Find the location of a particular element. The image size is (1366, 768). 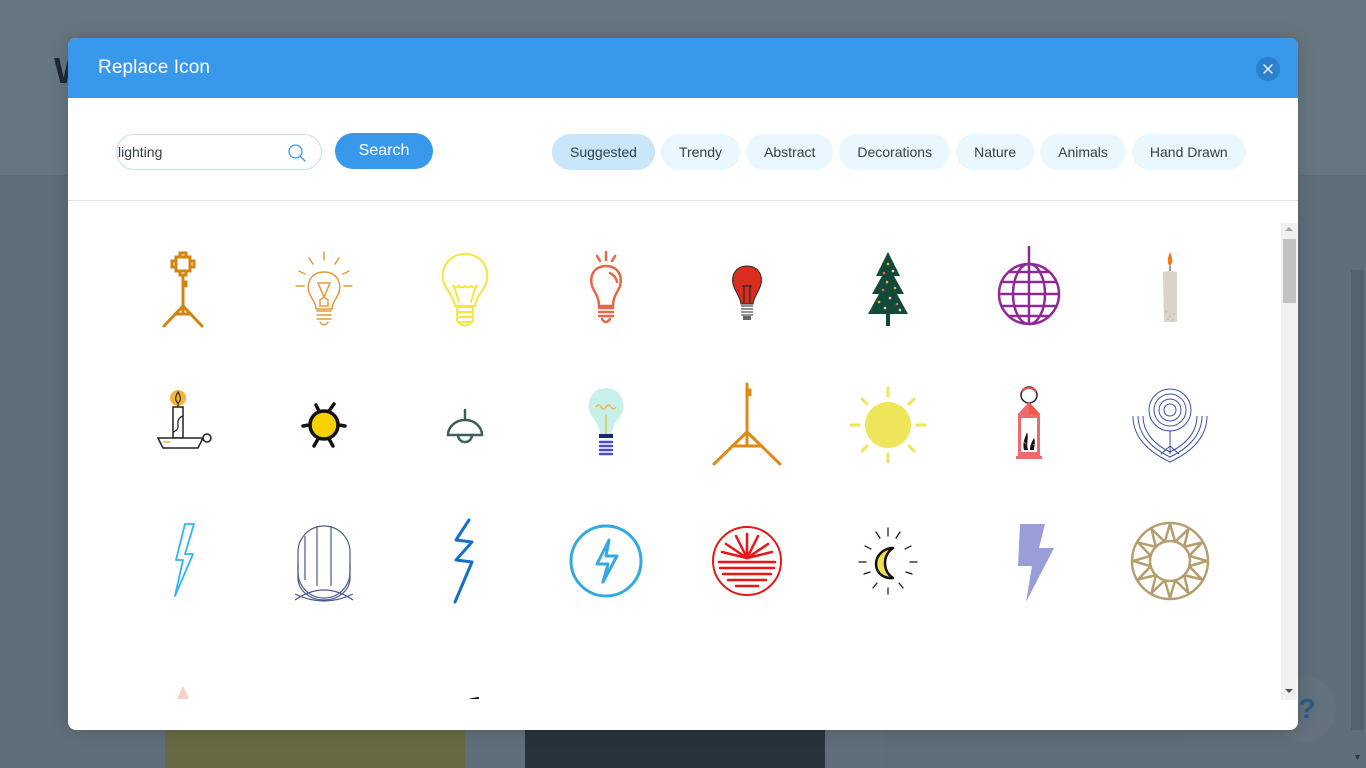

search-field is located at coordinates (219, 152).